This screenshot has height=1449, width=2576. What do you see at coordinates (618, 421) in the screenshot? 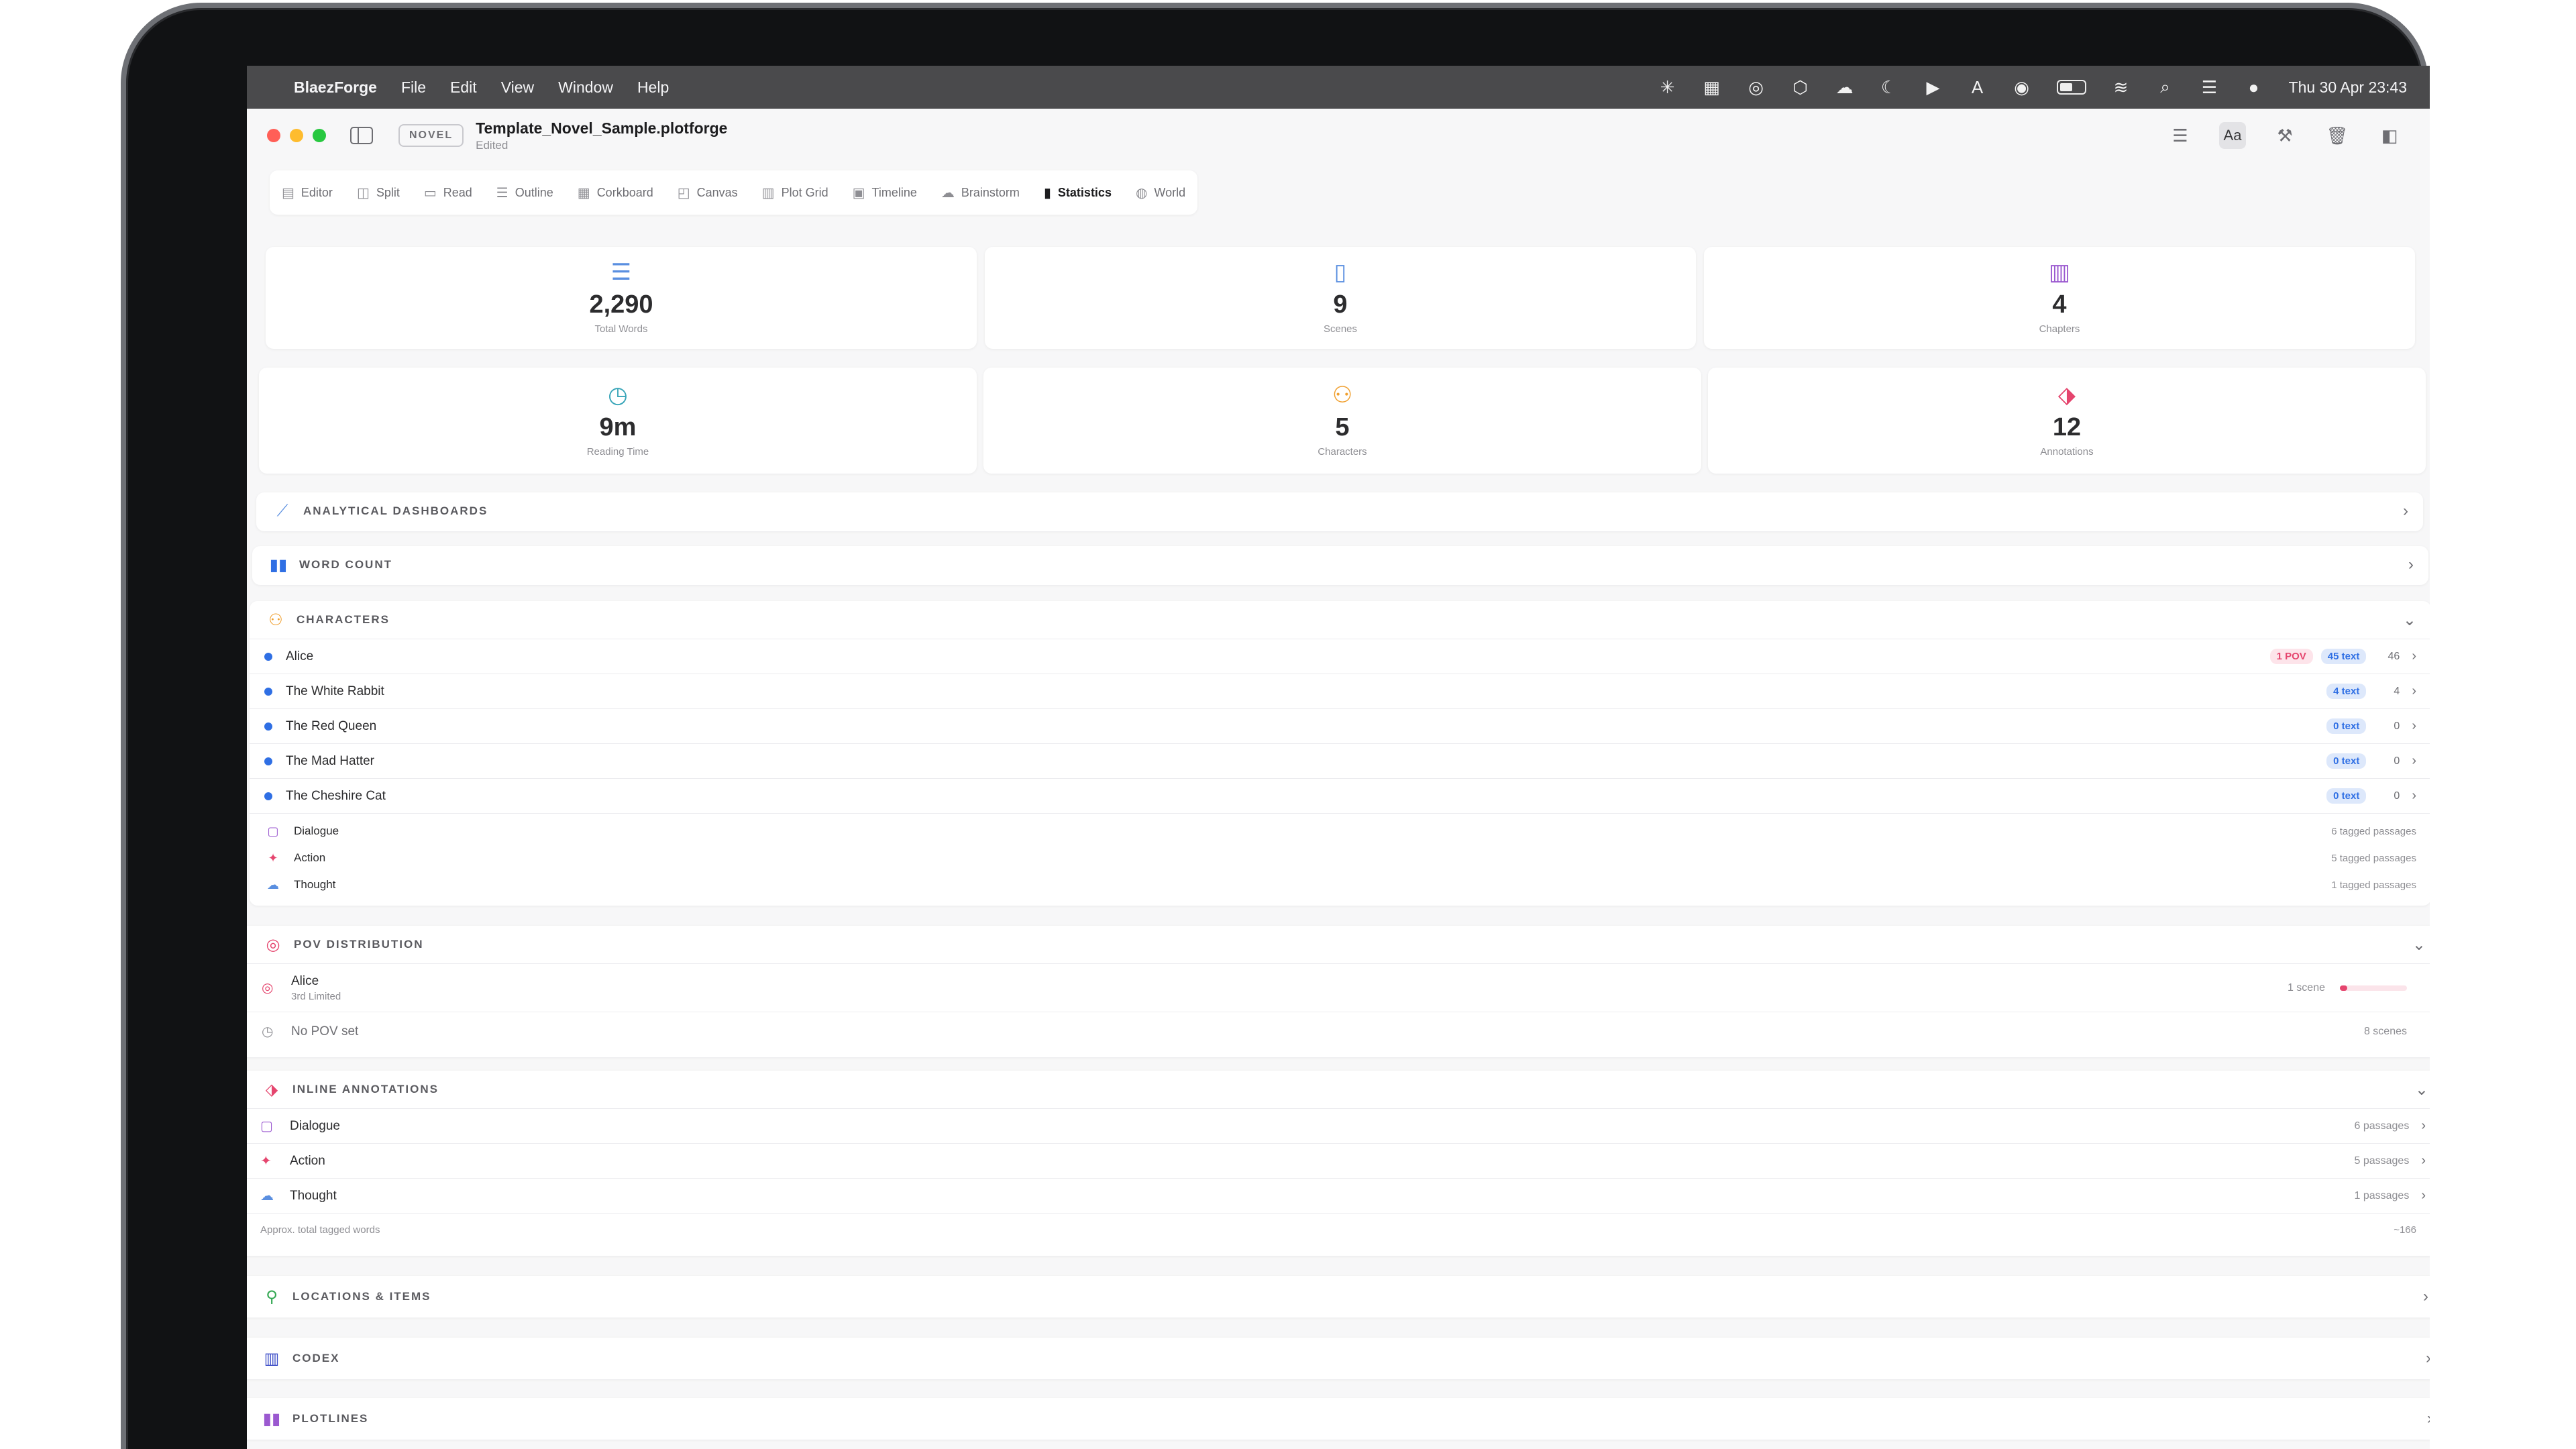
I see `stat-reading-time: ◷ 9m Reading Time` at bounding box center [618, 421].